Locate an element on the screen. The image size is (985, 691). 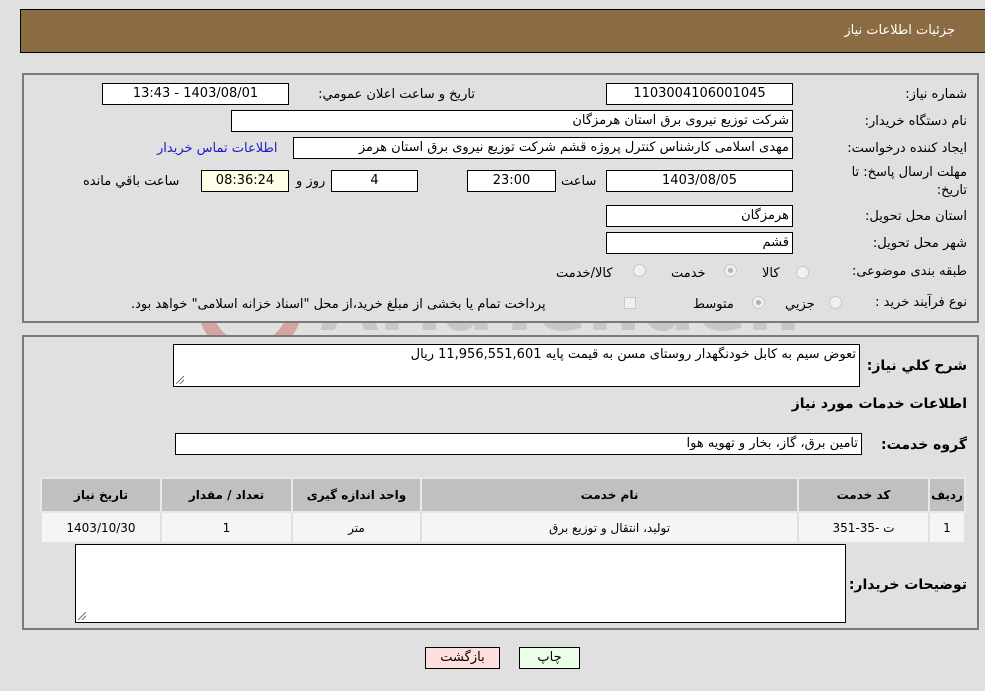
col-header-row-number: ردیف is located at coordinates (947, 495).